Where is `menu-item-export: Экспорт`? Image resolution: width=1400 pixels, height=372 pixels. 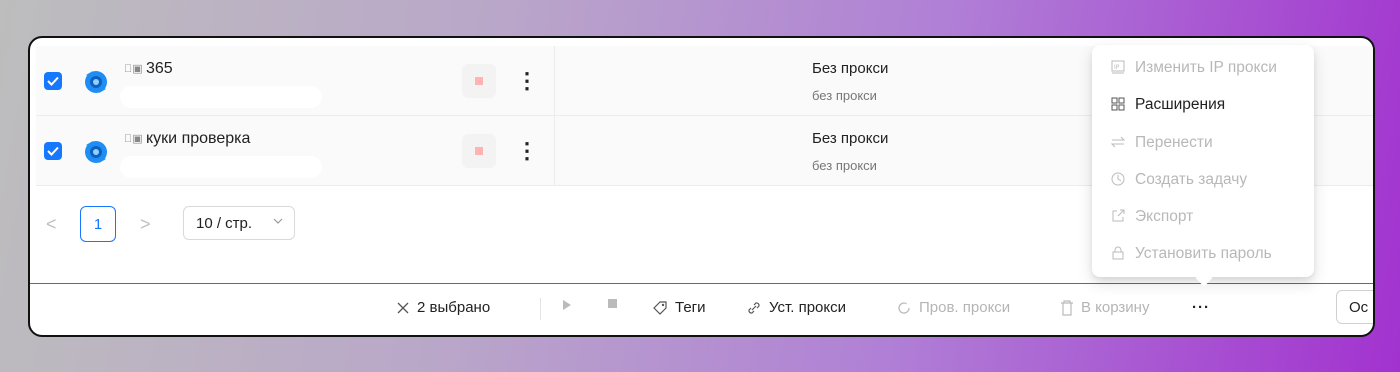
menu-item-export: Экспорт is located at coordinates (1151, 217).